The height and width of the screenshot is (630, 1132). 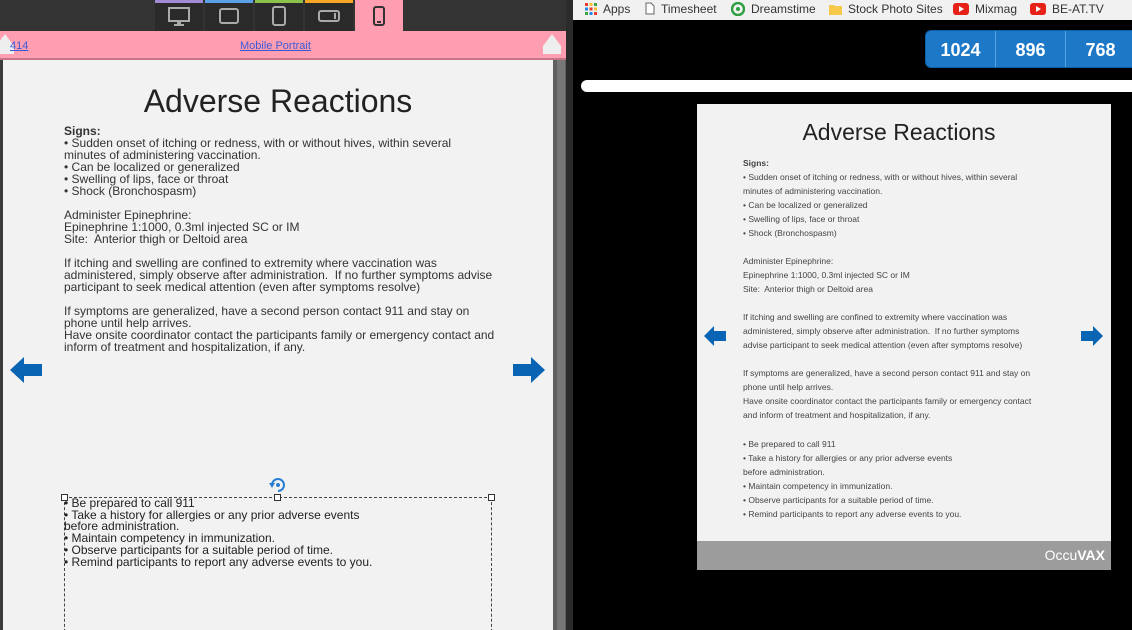 I want to click on bookmark-label: Stock Photo Sites, so click(x=895, y=8).